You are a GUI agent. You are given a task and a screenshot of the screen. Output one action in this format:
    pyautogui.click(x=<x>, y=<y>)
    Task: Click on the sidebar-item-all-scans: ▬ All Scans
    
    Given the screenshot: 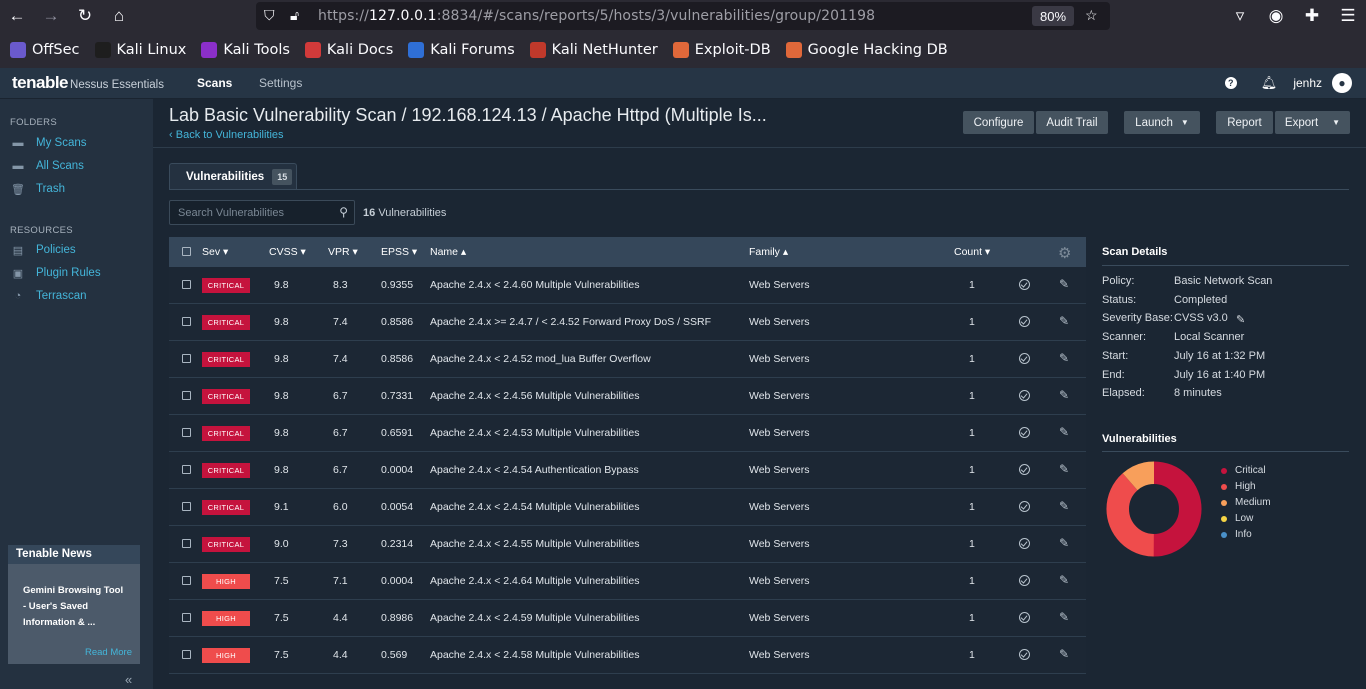 What is the action you would take?
    pyautogui.click(x=48, y=166)
    